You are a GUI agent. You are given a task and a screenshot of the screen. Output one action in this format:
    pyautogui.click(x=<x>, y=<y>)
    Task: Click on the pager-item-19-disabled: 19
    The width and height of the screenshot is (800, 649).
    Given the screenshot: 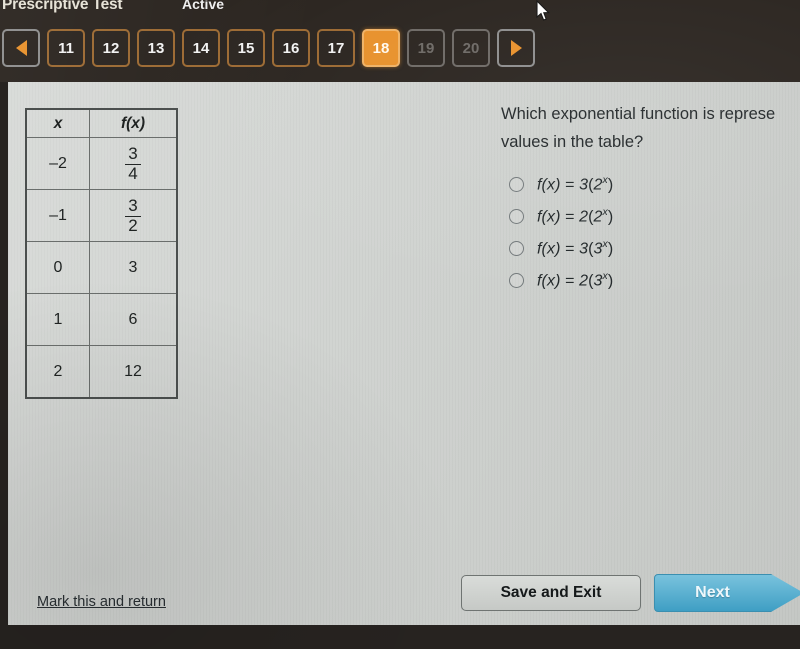 What is the action you would take?
    pyautogui.click(x=426, y=48)
    